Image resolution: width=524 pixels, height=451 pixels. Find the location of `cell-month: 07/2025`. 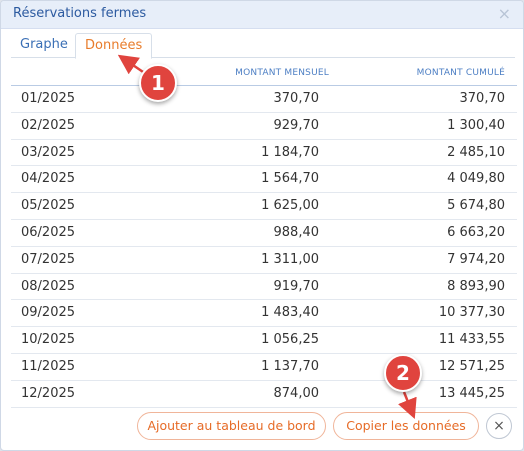

cell-month: 07/2025 is located at coordinates (48, 259).